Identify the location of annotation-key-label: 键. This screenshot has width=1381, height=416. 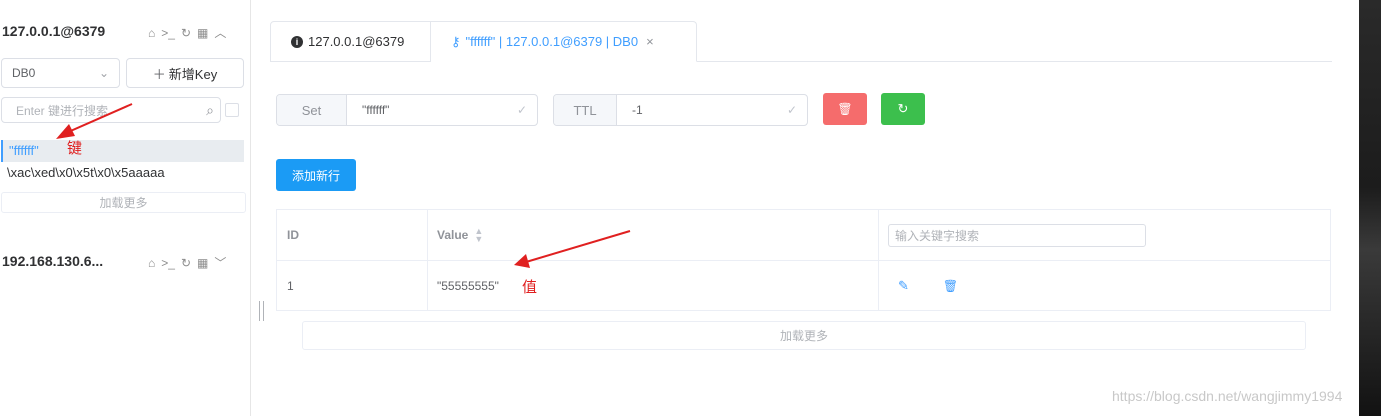
(75, 148).